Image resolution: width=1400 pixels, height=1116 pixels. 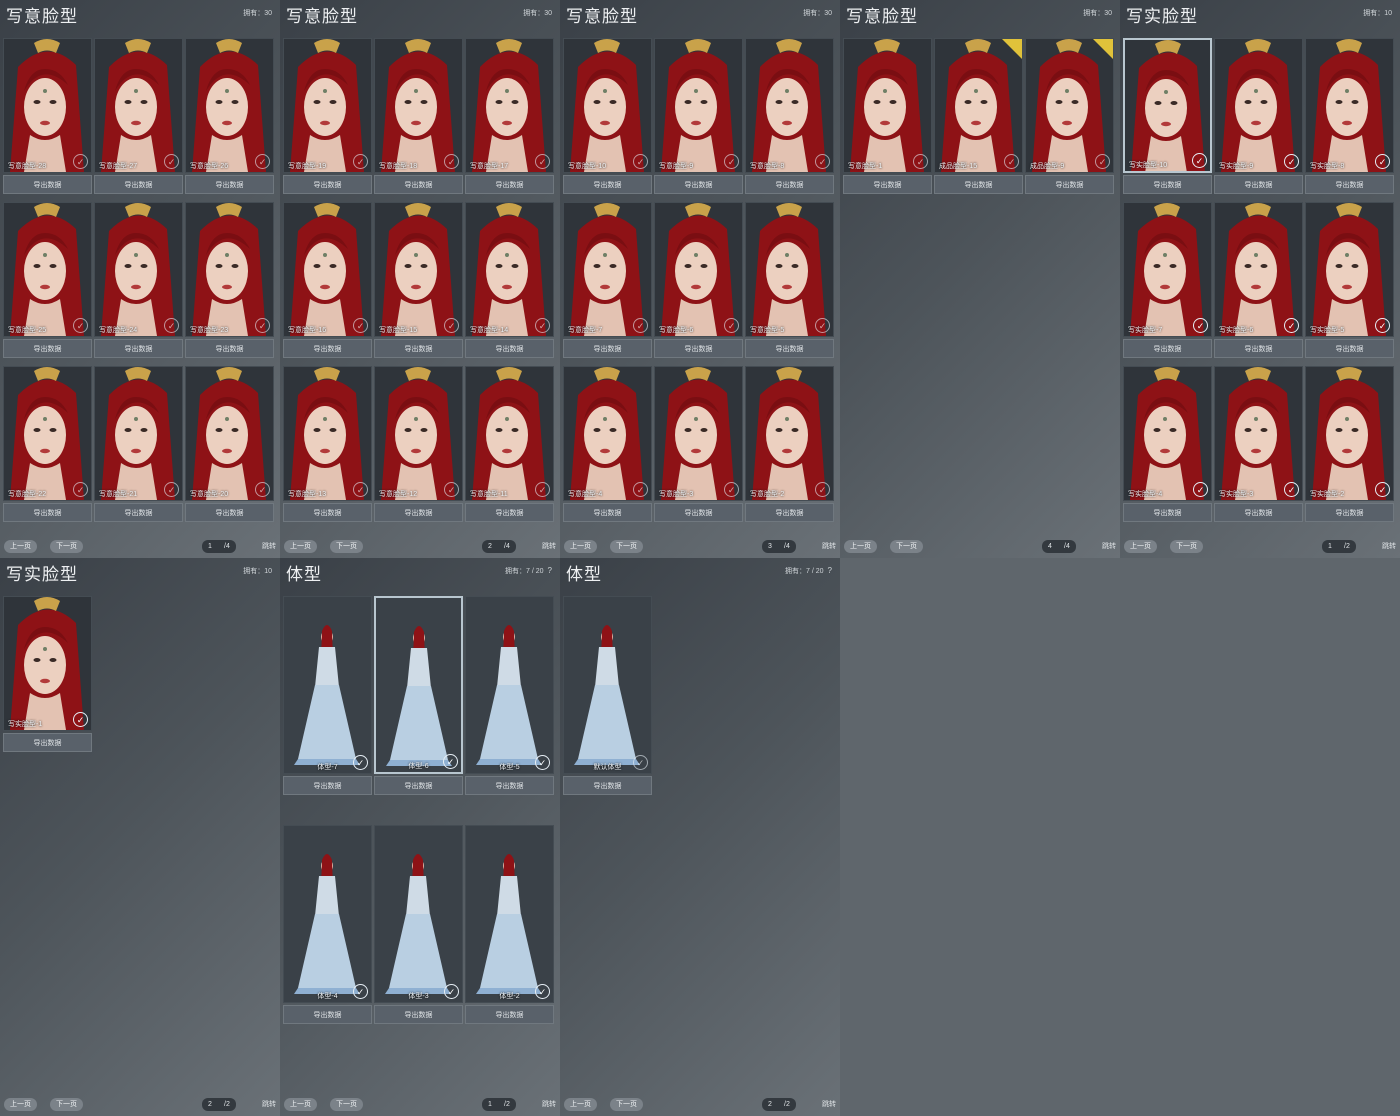 What do you see at coordinates (1258, 105) in the screenshot?
I see `card-thumbnail: 写实脸型-9 ✓` at bounding box center [1258, 105].